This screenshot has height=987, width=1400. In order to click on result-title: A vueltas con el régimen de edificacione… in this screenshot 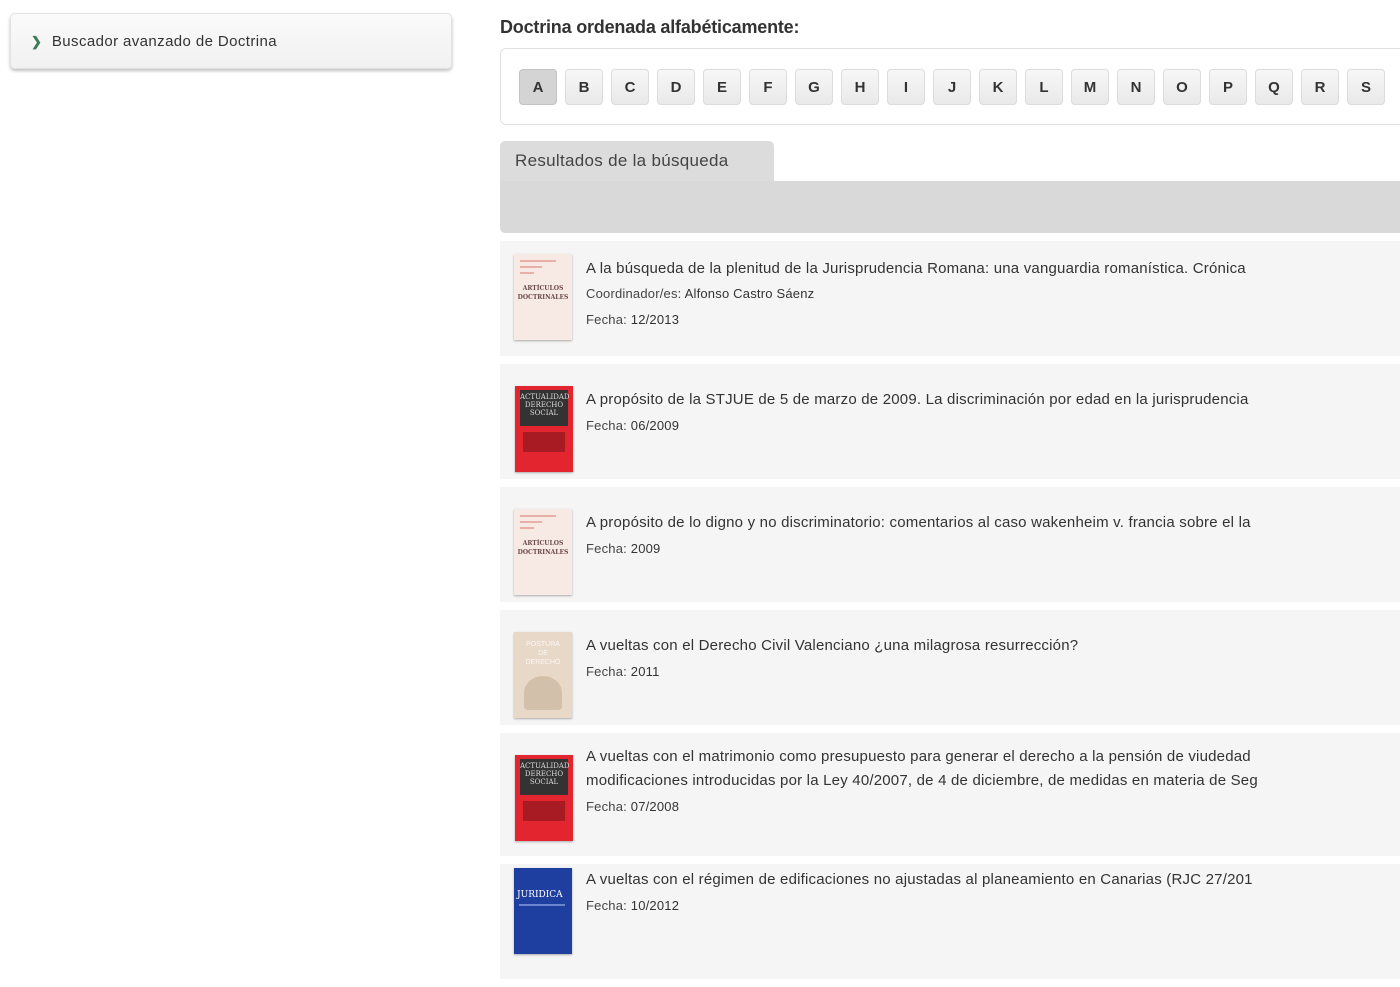, I will do `click(919, 879)`.